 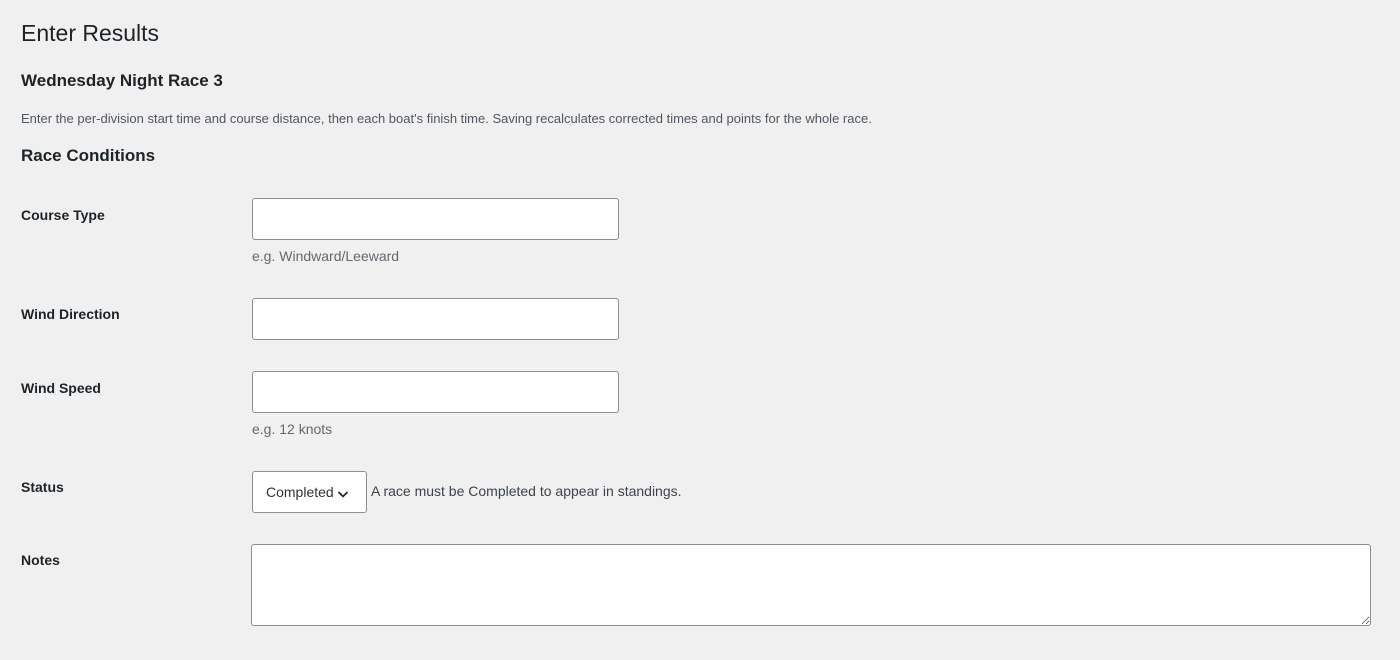 What do you see at coordinates (435, 219) in the screenshot?
I see `course-type-input` at bounding box center [435, 219].